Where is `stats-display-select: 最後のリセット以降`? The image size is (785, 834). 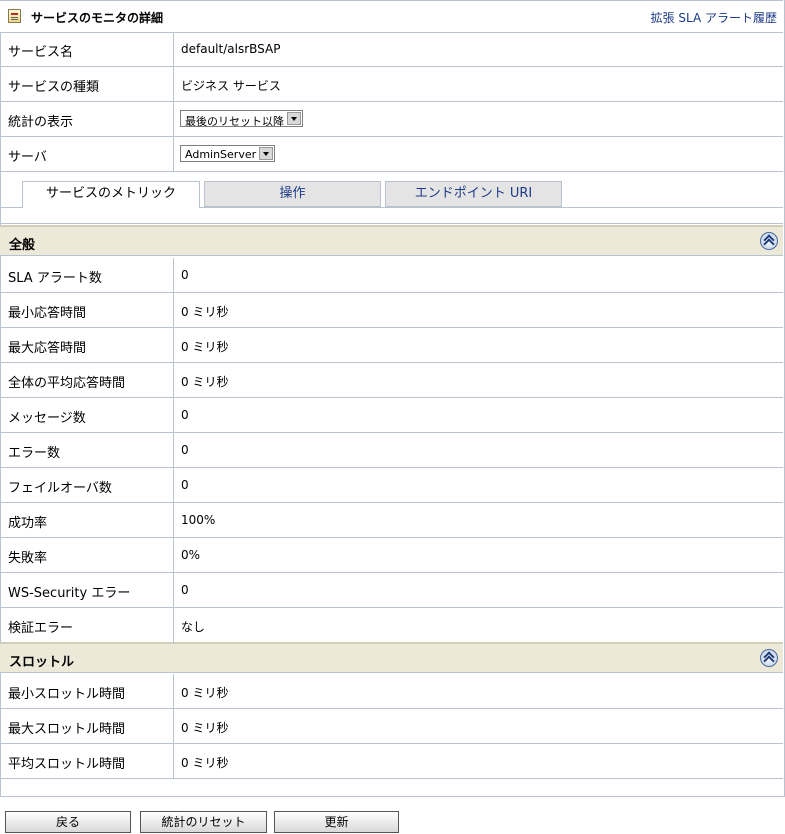 stats-display-select: 最後のリセット以降 is located at coordinates (241, 119).